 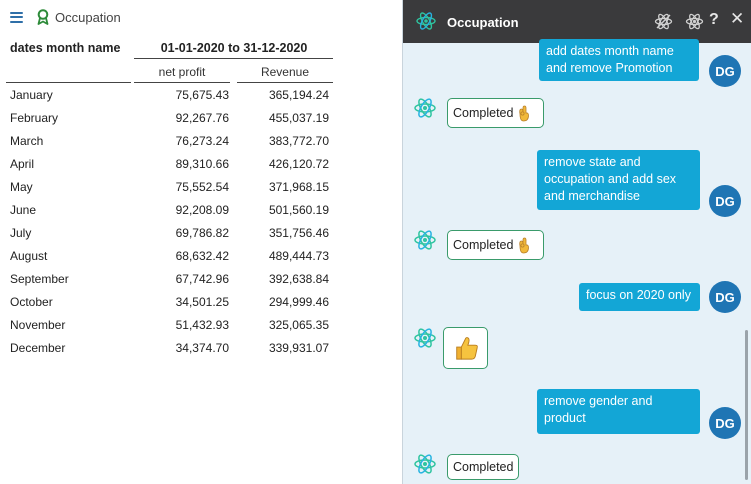 What do you see at coordinates (298, 187) in the screenshot?
I see `revenue-cell: 371,968.15` at bounding box center [298, 187].